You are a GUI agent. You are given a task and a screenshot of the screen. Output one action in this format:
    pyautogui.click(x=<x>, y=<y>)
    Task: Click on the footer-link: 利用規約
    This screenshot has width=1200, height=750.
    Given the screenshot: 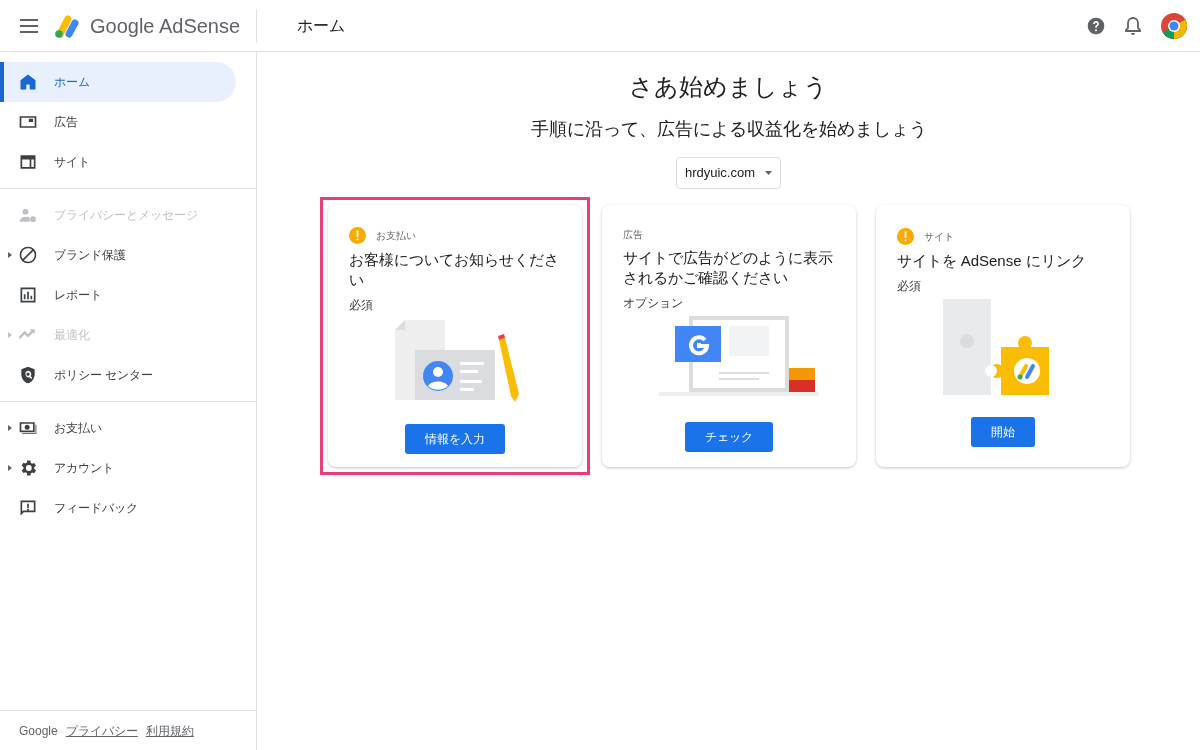 What is the action you would take?
    pyautogui.click(x=169, y=730)
    